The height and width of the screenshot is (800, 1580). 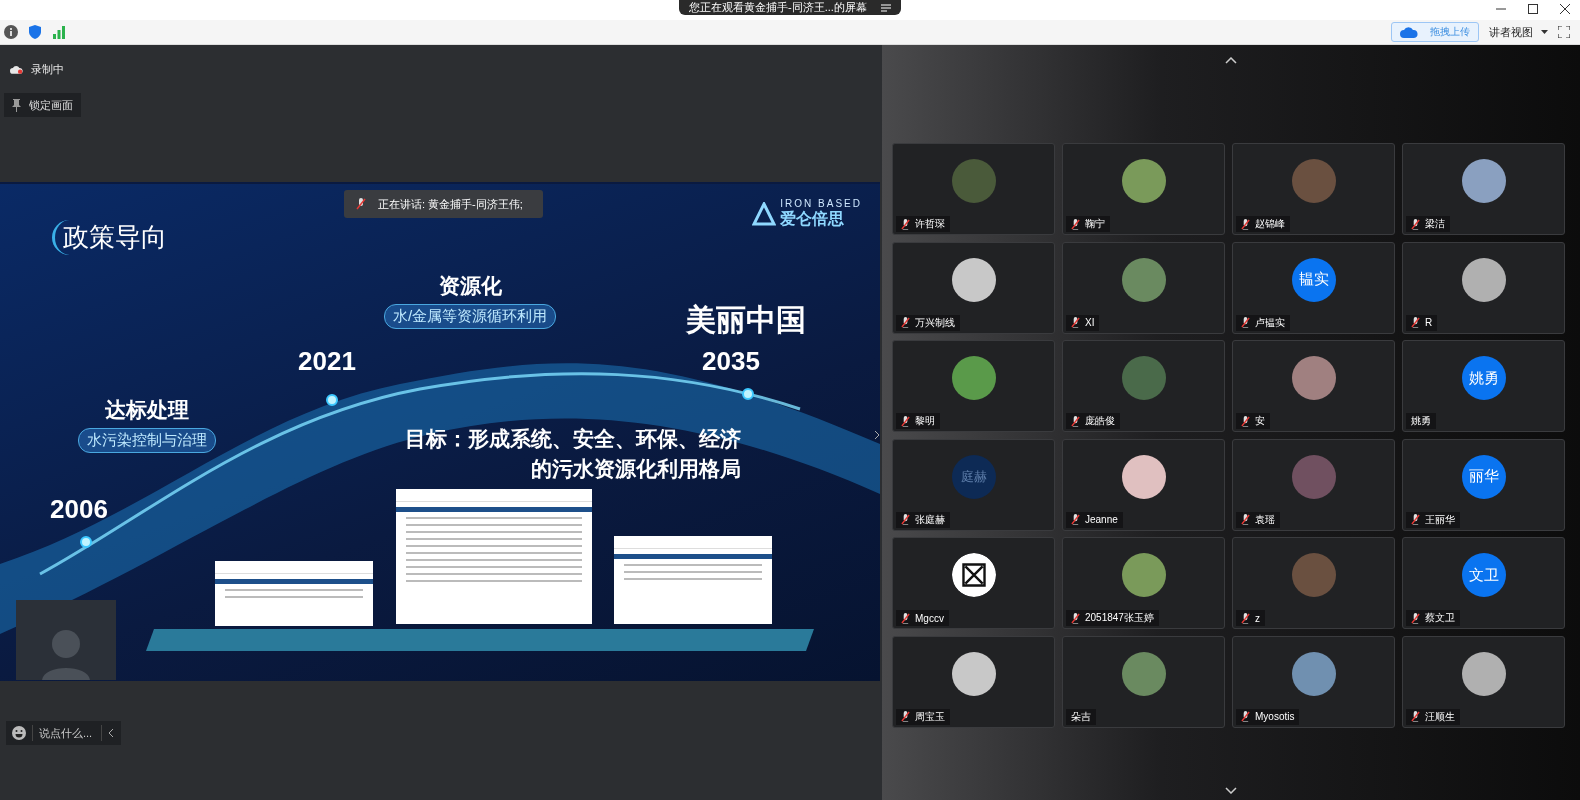 What do you see at coordinates (1518, 32) in the screenshot?
I see `view-mode-dropdown: 讲者视图` at bounding box center [1518, 32].